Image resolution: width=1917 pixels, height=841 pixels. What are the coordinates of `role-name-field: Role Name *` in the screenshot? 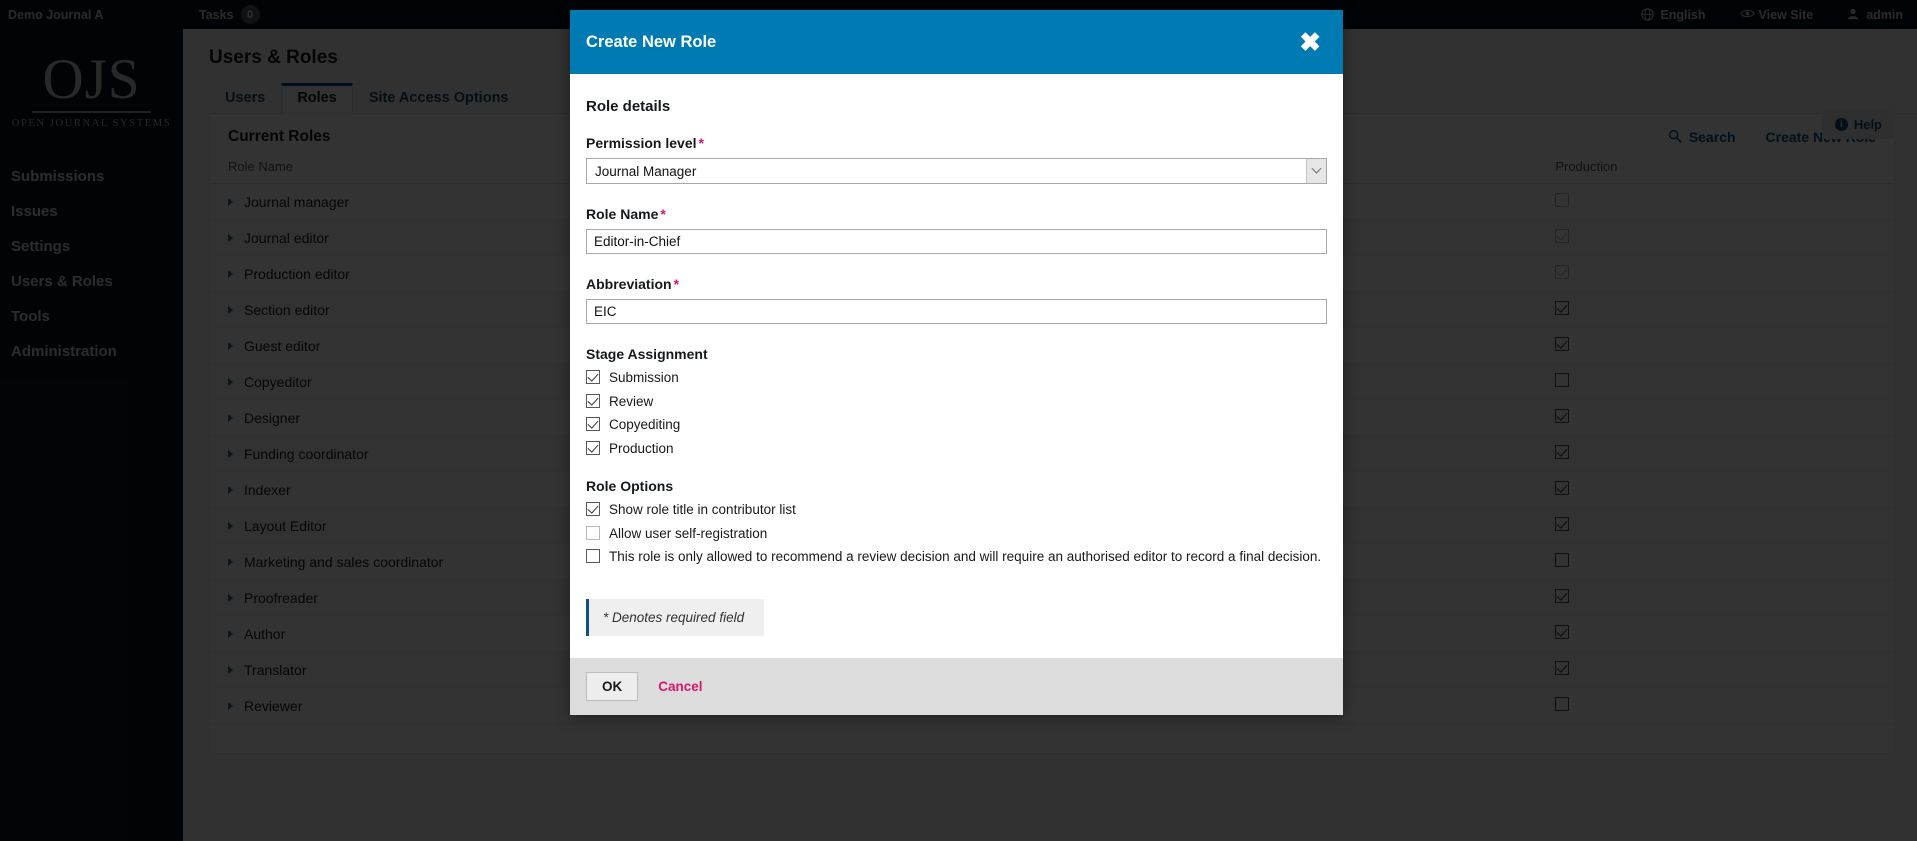 It's located at (956, 230).